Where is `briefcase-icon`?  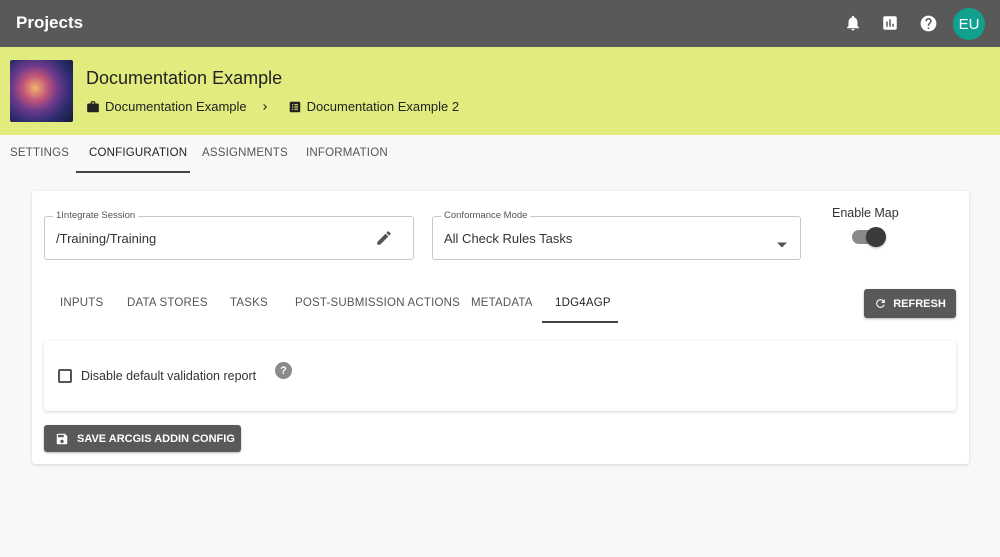
briefcase-icon is located at coordinates (93, 106).